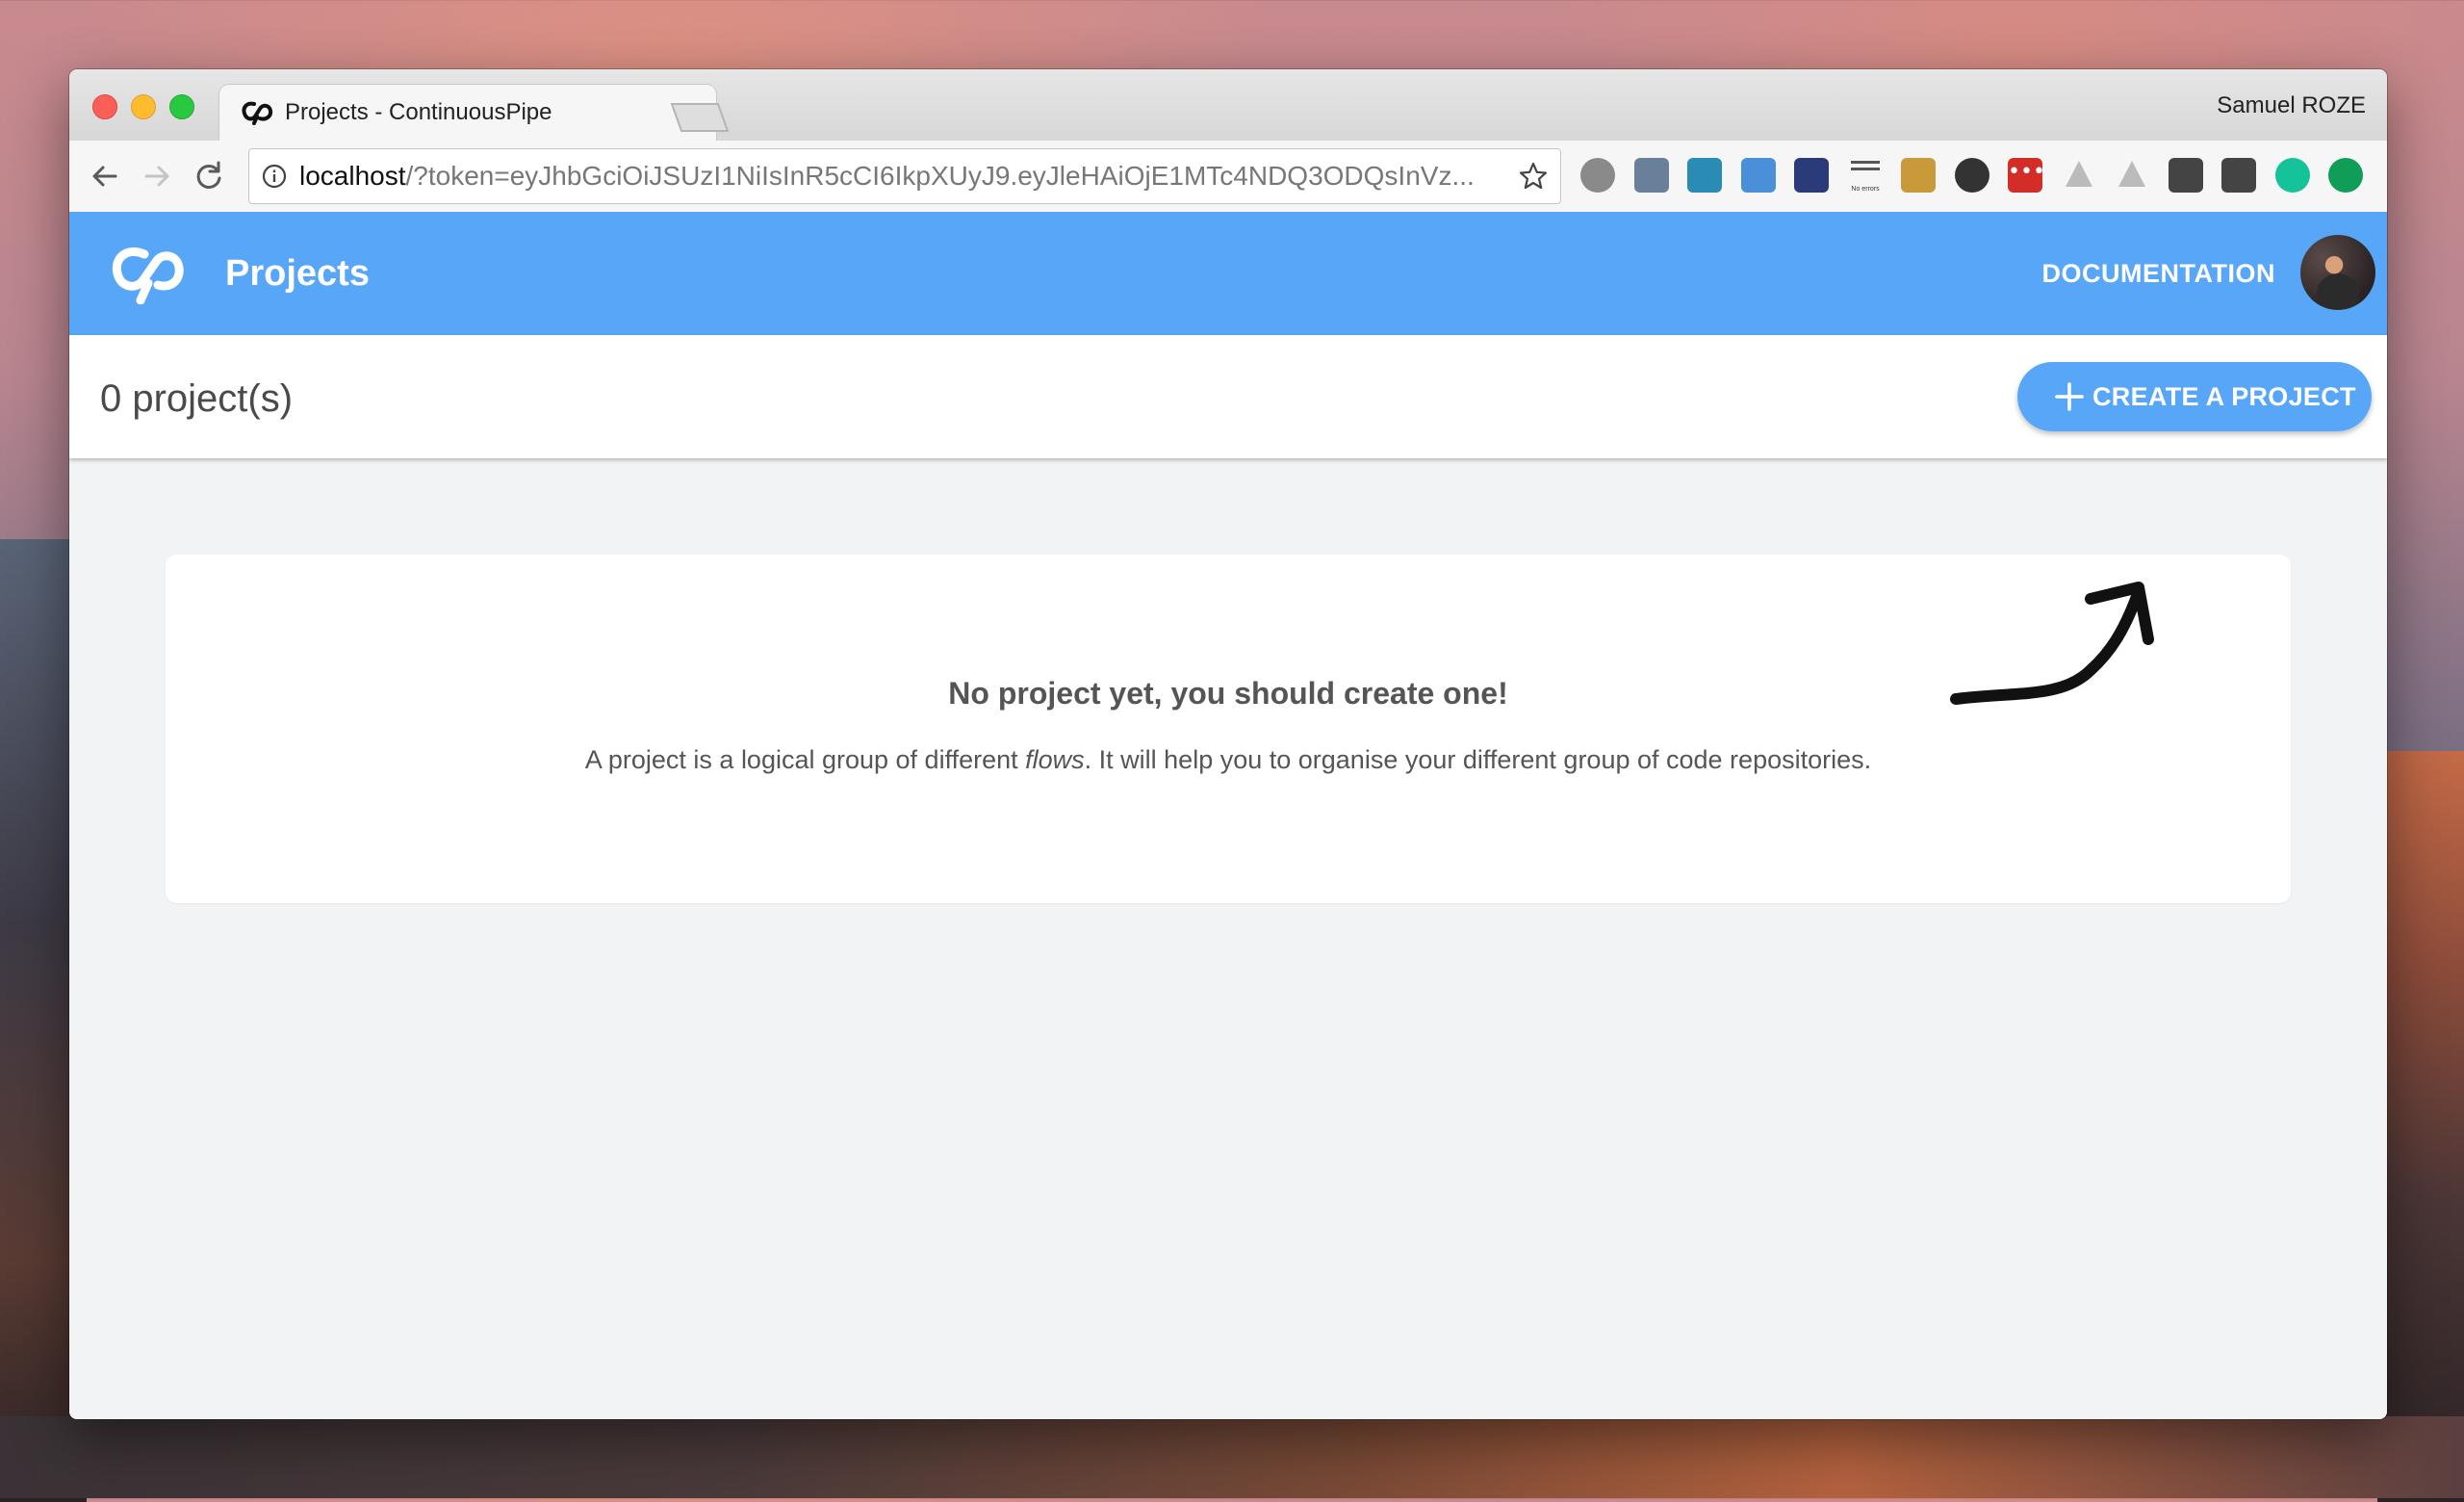  Describe the element at coordinates (2291, 105) in the screenshot. I see `profile-name: Samuel ROZE` at that location.